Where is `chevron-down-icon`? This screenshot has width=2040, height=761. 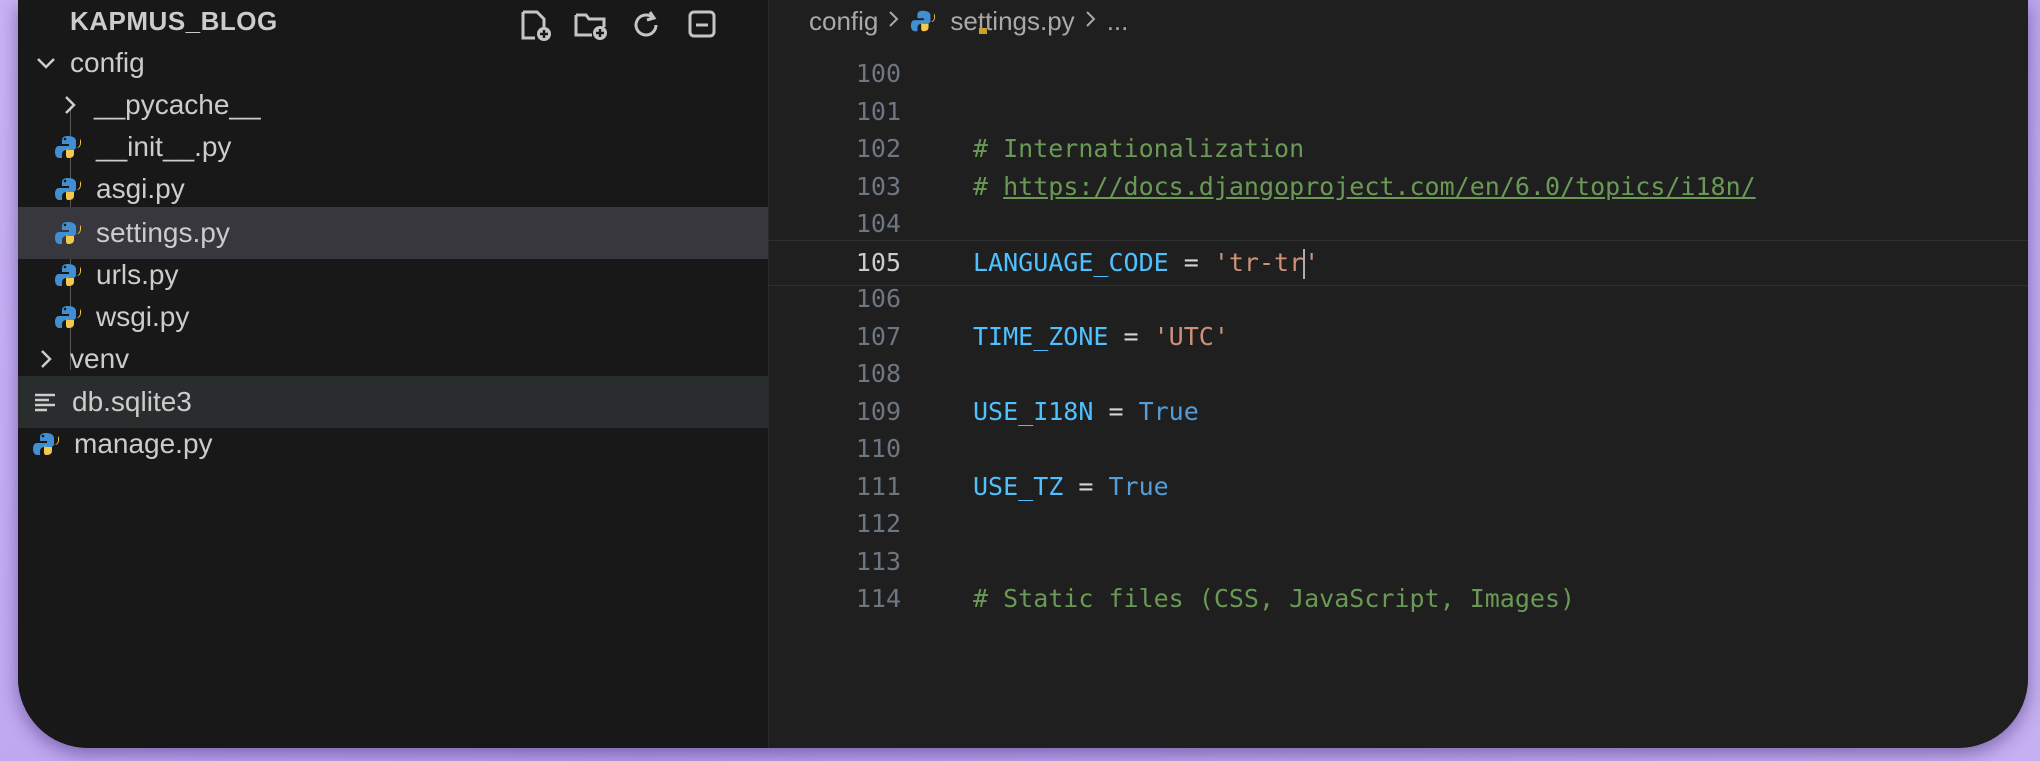 chevron-down-icon is located at coordinates (46, 63).